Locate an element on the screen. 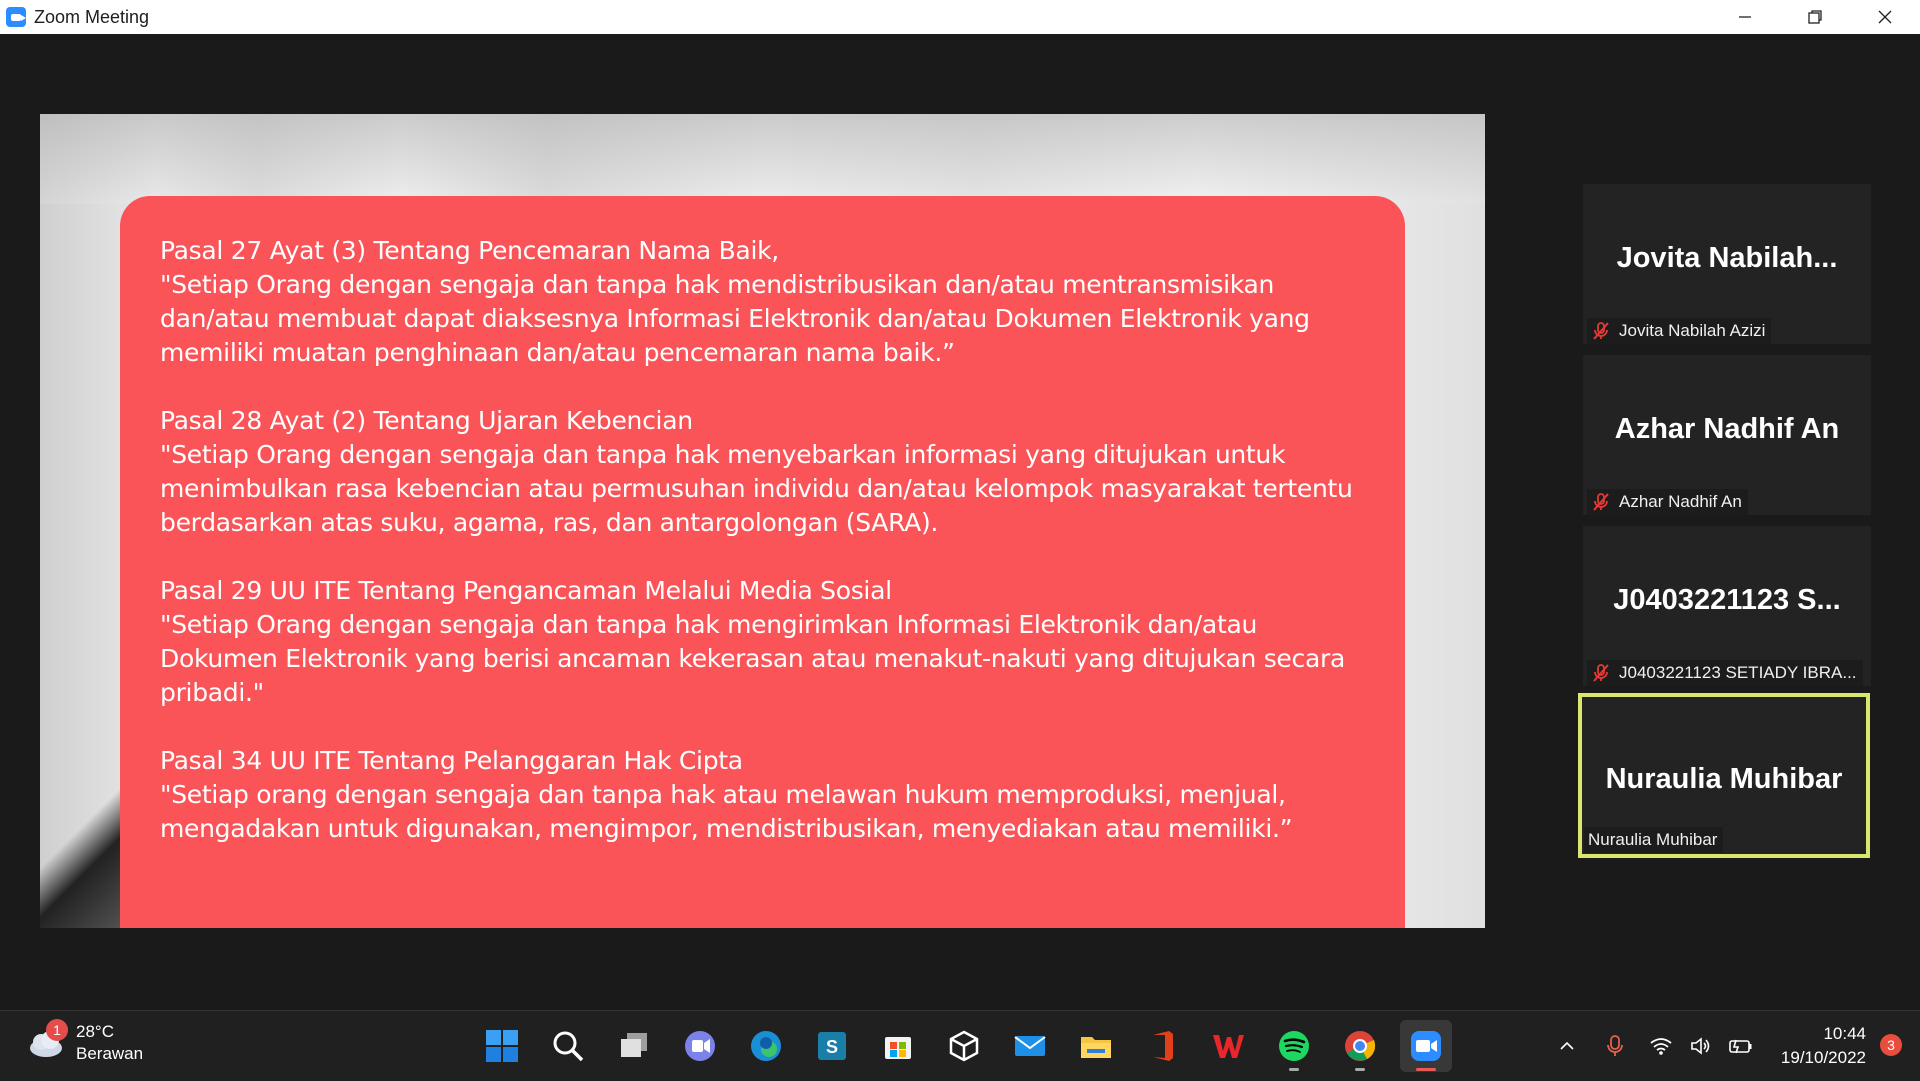 Image resolution: width=1920 pixels, height=1081 pixels. windows-logo-icon is located at coordinates (502, 1046).